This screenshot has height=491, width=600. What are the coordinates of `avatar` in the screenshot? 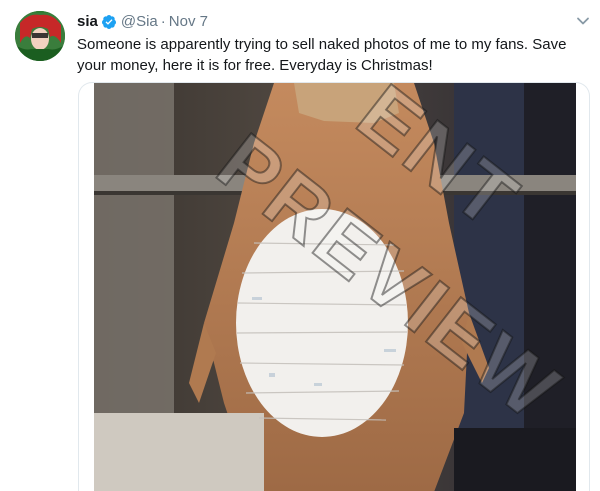 It's located at (40, 36).